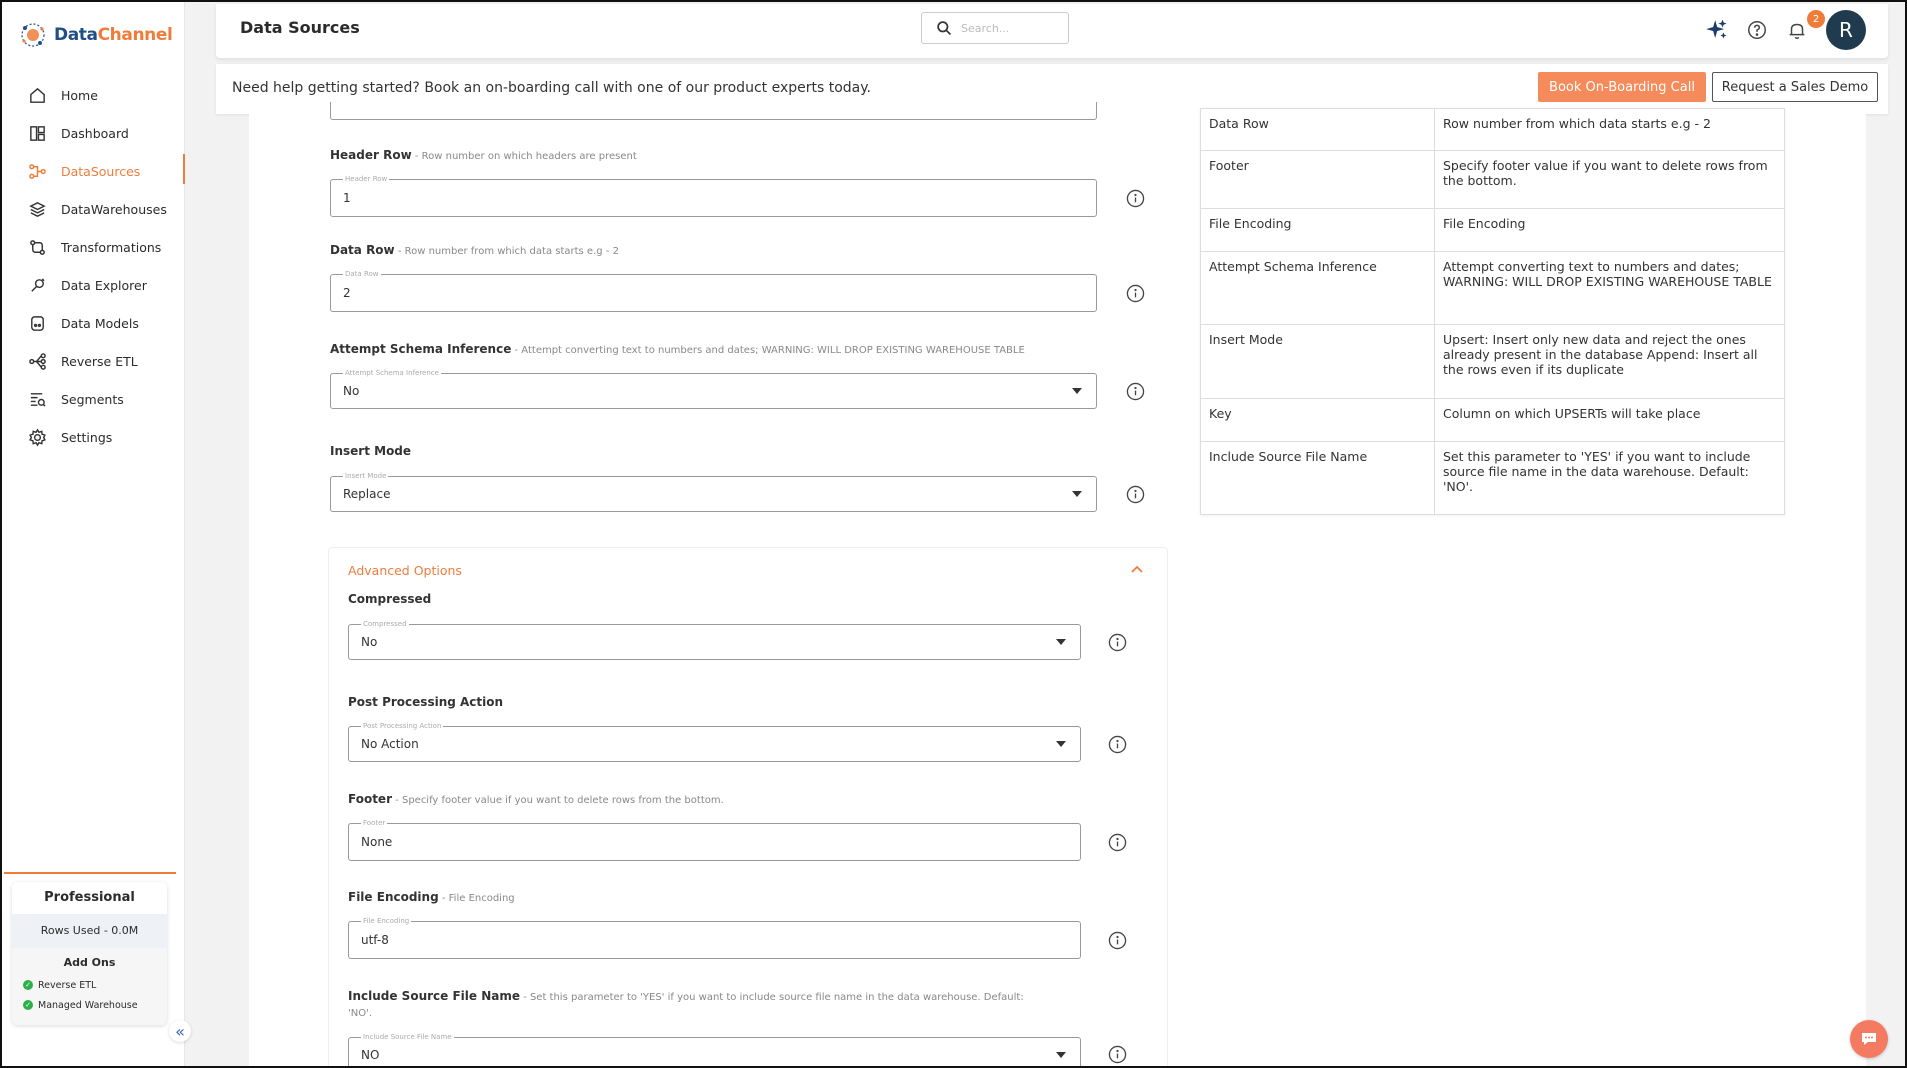 The image size is (1907, 1068). I want to click on file-encoding-info-button, so click(1117, 940).